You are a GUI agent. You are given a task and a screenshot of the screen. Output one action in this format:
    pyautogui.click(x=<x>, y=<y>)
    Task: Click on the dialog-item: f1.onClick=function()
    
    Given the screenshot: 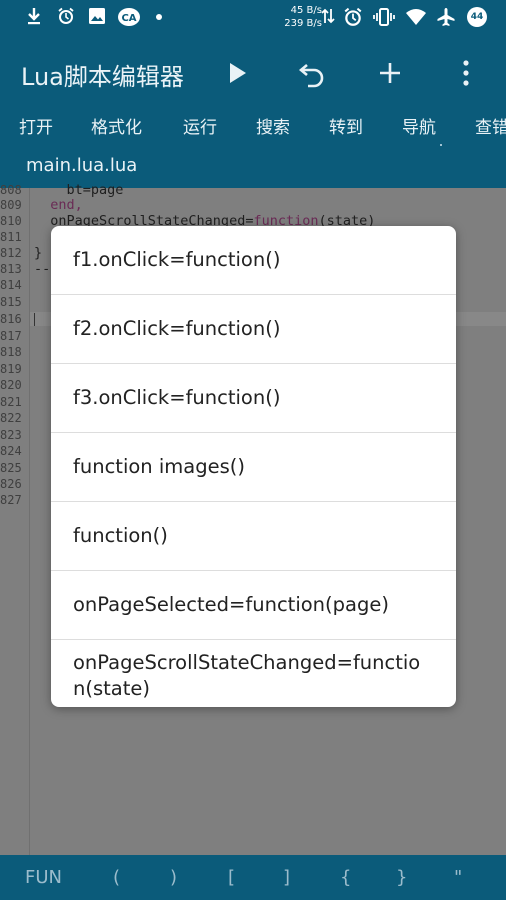 What is the action you would take?
    pyautogui.click(x=253, y=260)
    